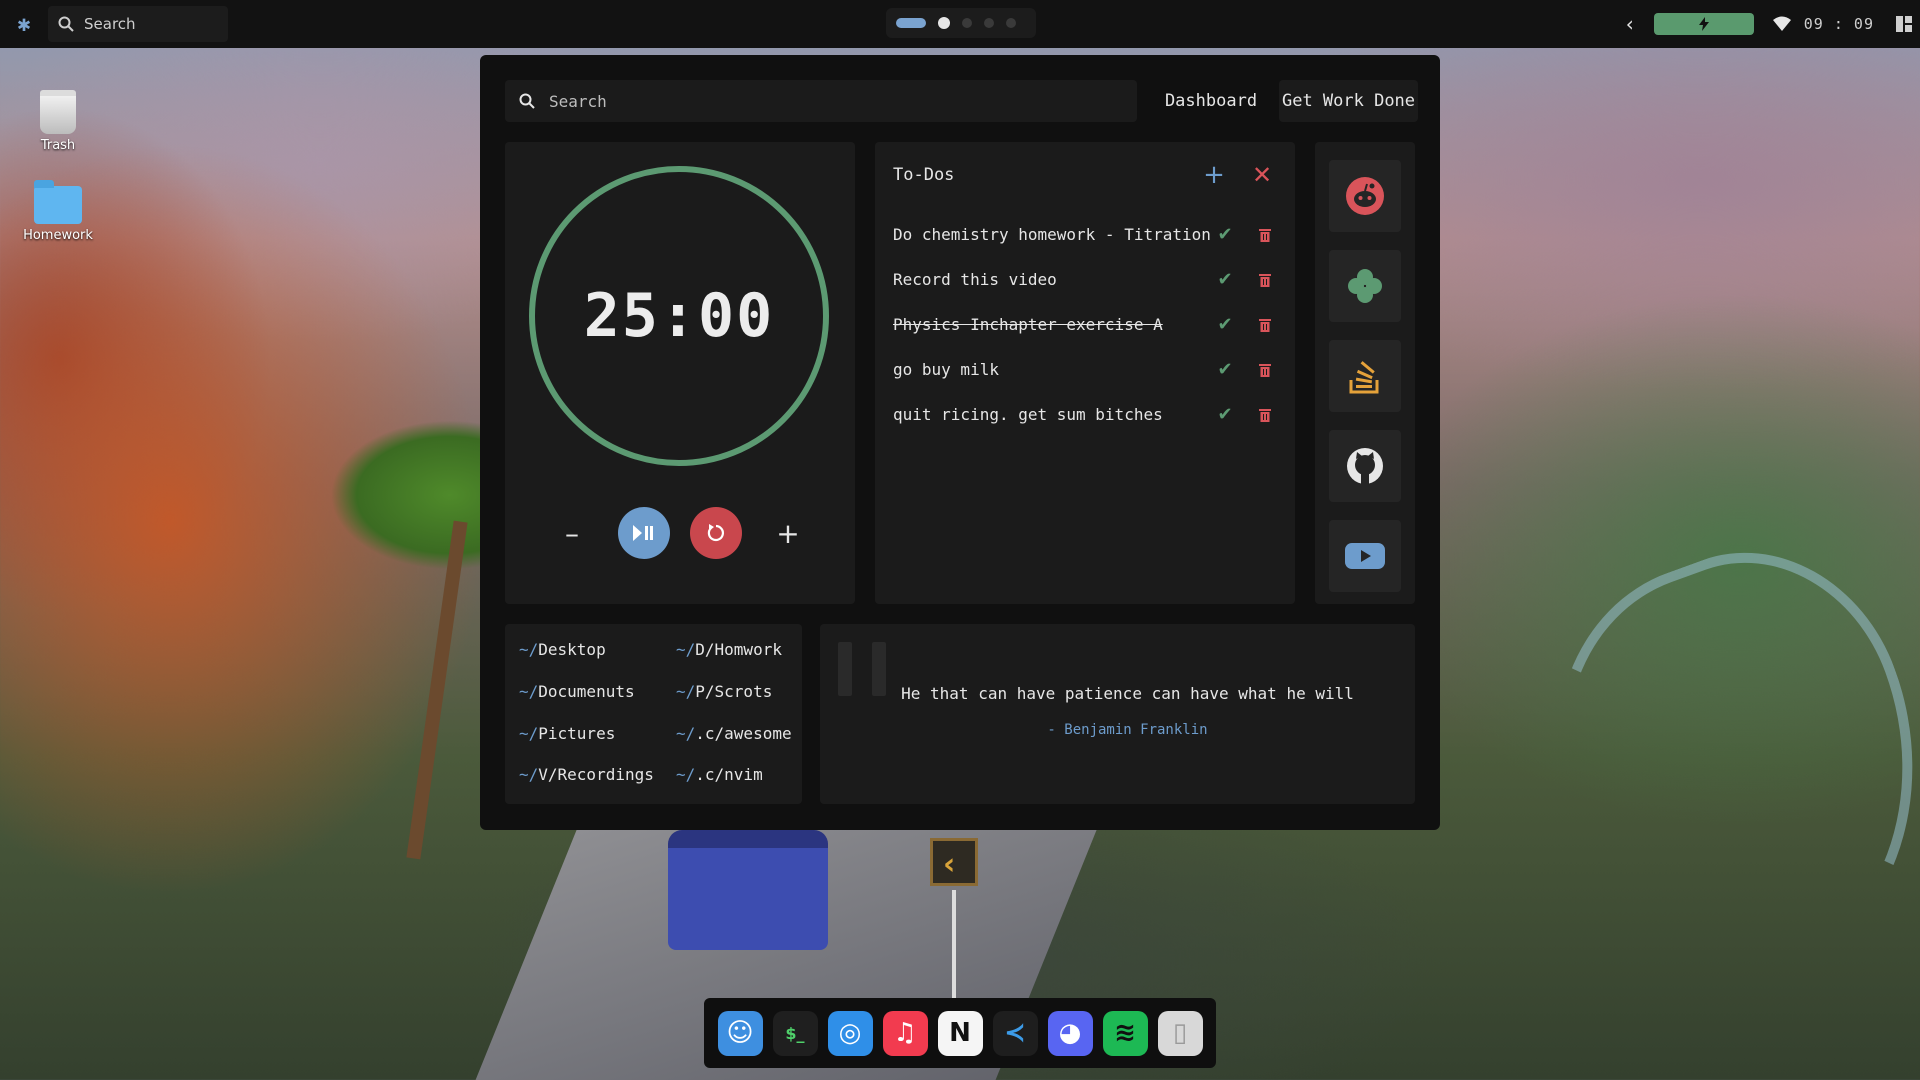 The image size is (1920, 1080). I want to click on dir-link-scrots: ~/P/Scrots, so click(724, 691).